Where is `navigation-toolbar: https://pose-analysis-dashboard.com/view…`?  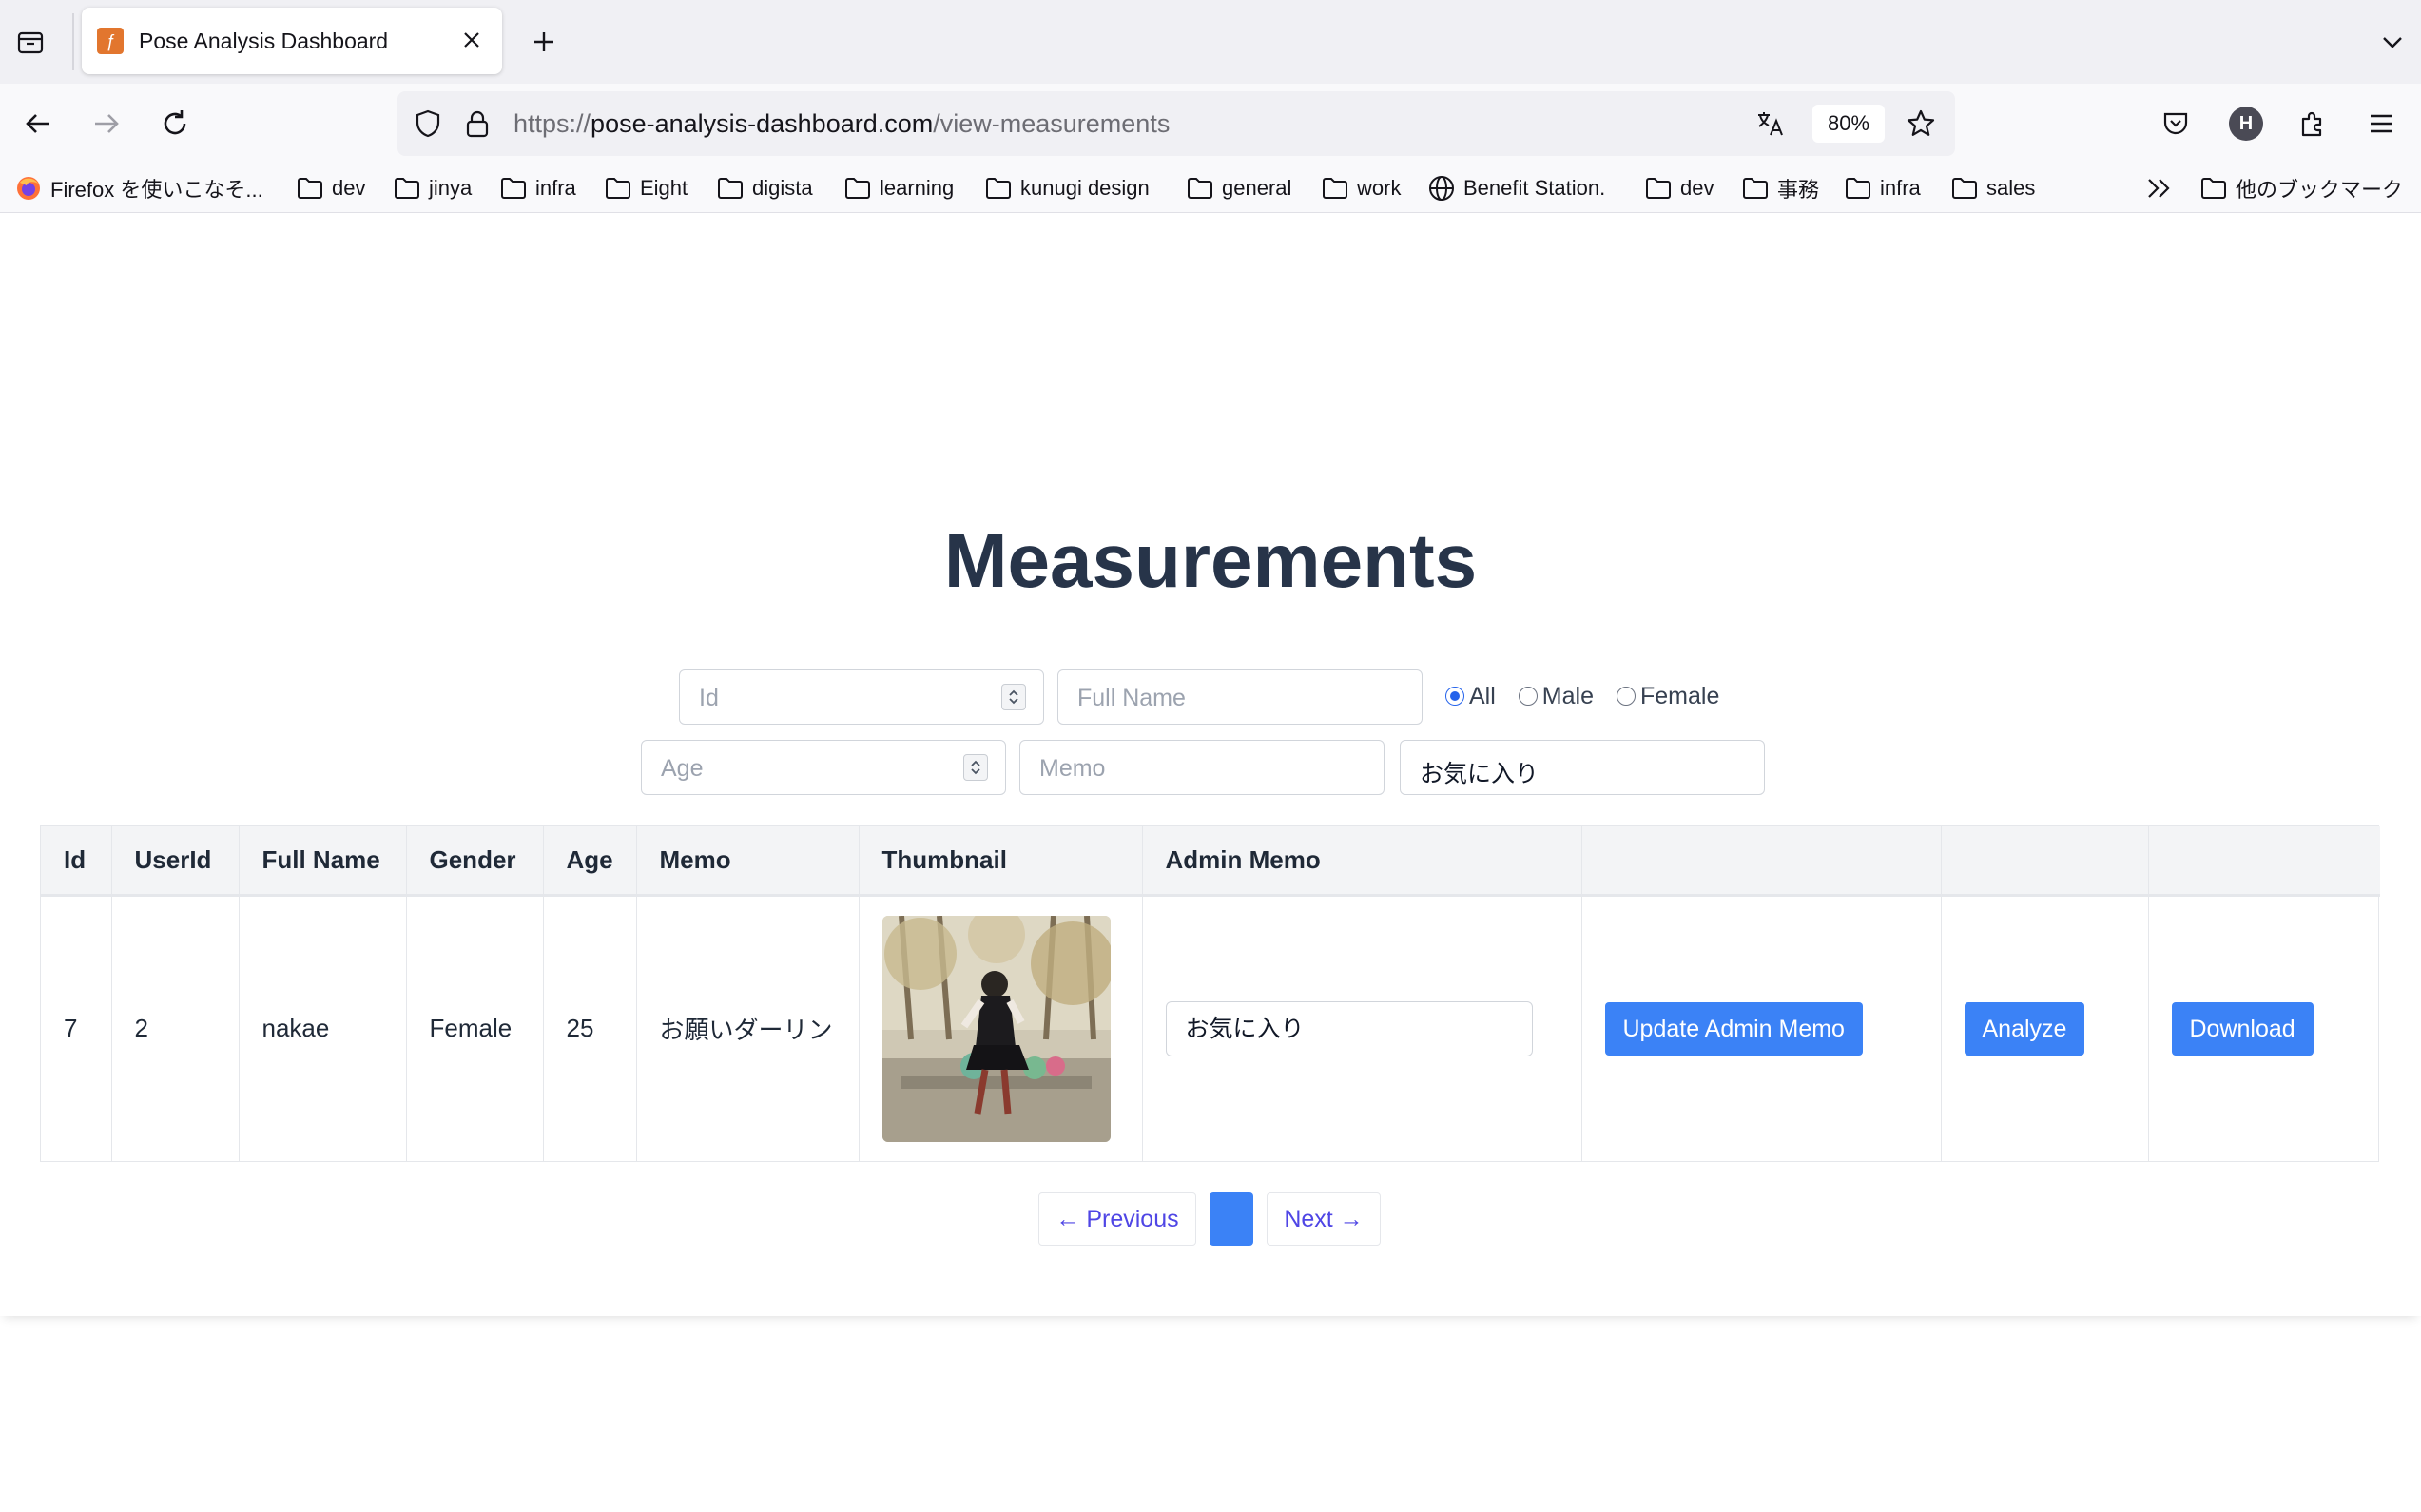
navigation-toolbar: https://pose-analysis-dashboard.com/view… is located at coordinates (1210, 124).